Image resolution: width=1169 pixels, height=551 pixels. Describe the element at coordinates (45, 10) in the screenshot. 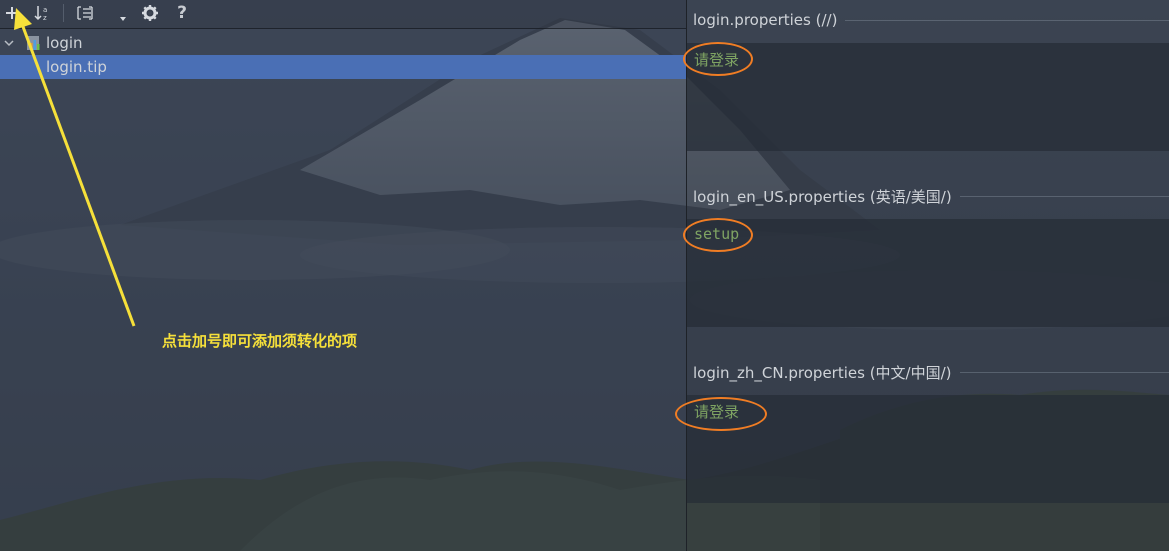

I see `svg-text: a` at that location.